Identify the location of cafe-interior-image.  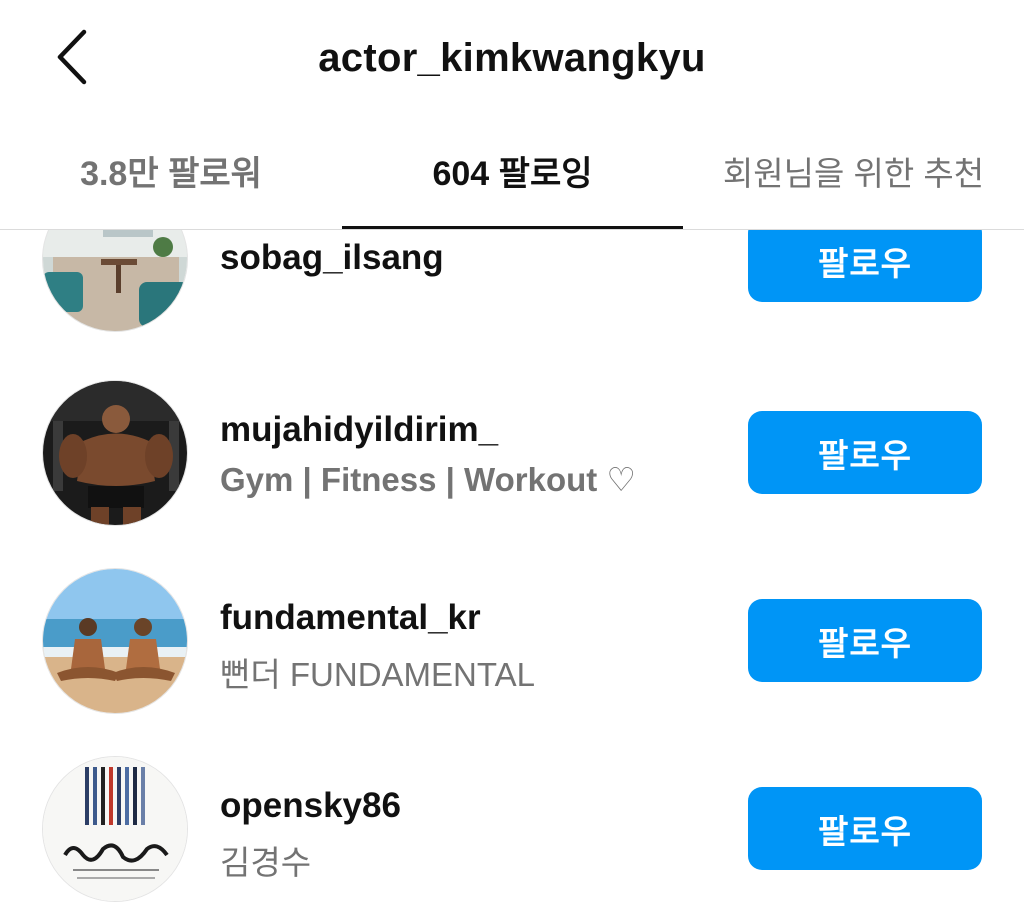
(115, 280).